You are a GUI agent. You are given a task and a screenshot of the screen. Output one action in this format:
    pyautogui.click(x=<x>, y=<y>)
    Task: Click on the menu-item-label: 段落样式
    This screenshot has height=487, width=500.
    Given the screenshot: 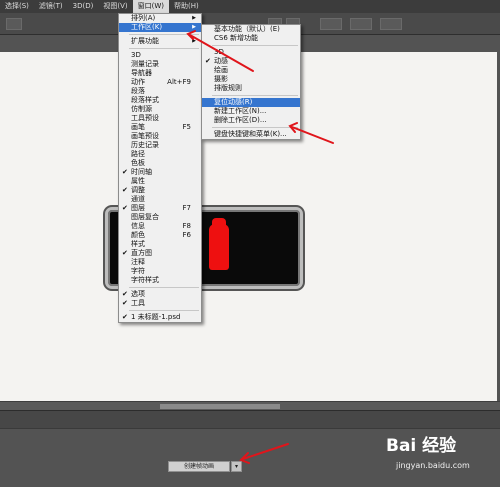 What is the action you would take?
    pyautogui.click(x=145, y=100)
    